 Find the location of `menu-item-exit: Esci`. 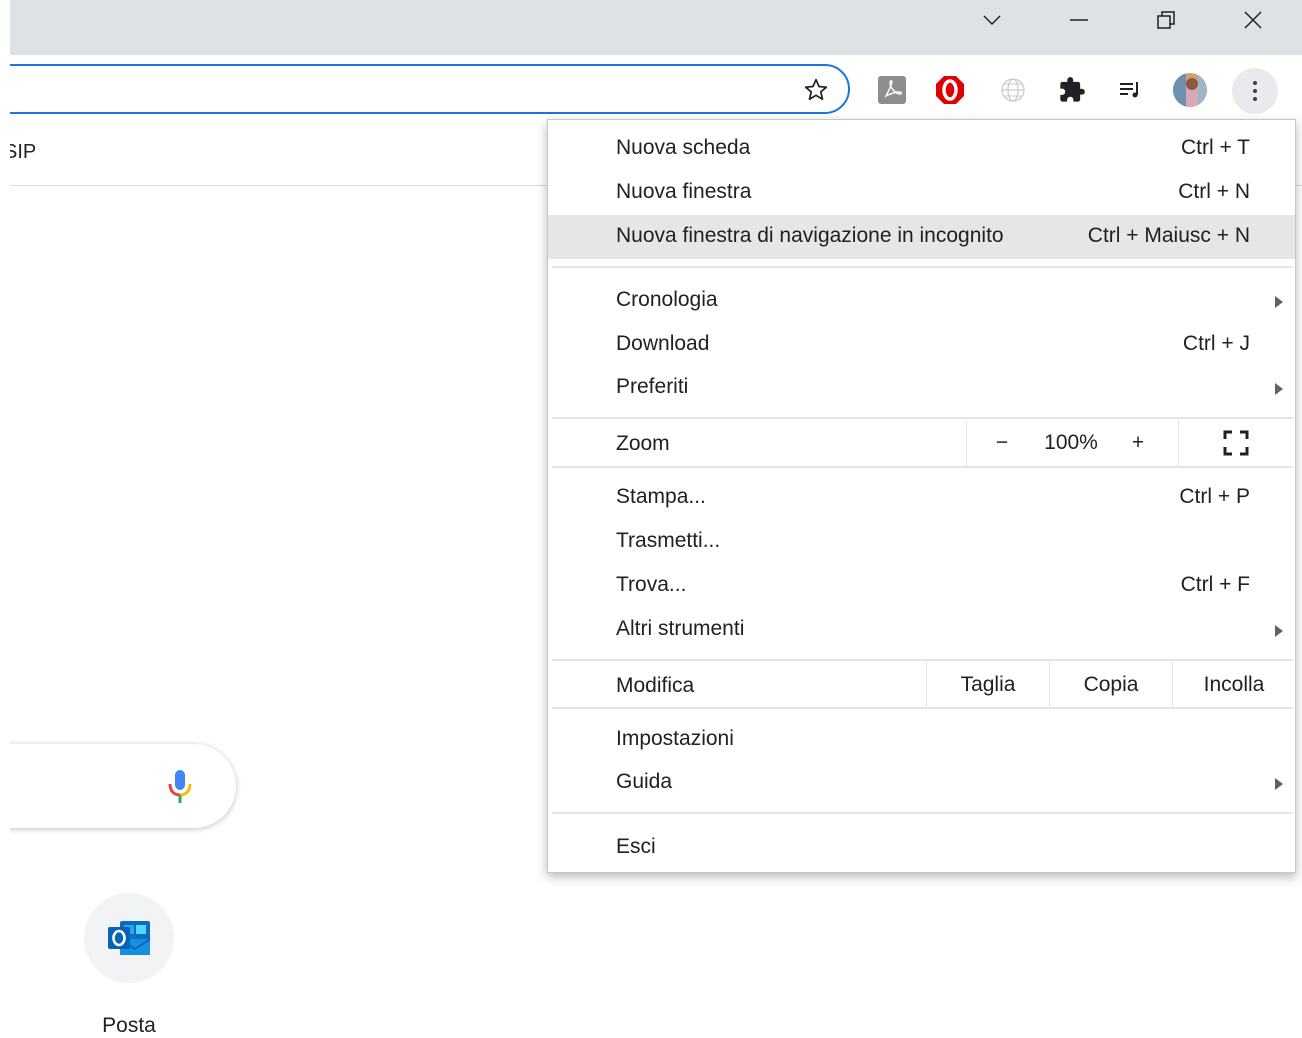

menu-item-exit: Esci is located at coordinates (921, 848).